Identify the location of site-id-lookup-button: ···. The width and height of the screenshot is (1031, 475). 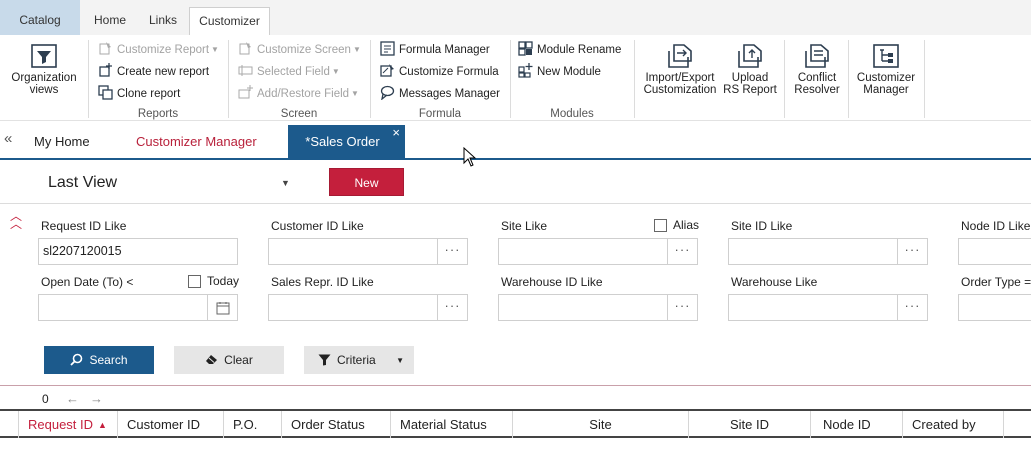
(913, 251).